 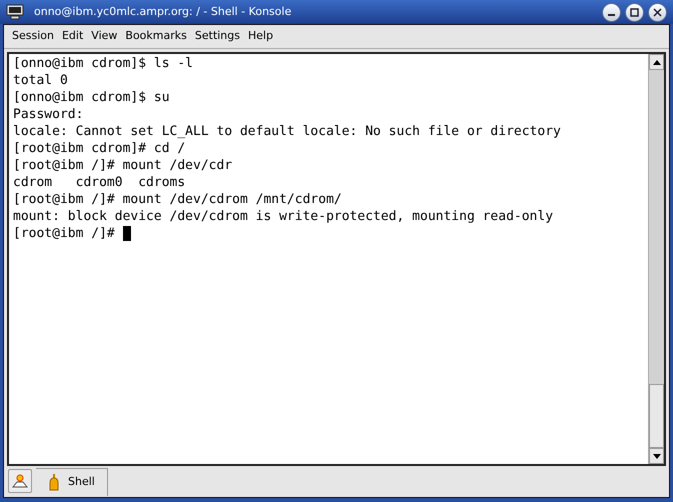 I want to click on menu-item: Help, so click(x=261, y=36).